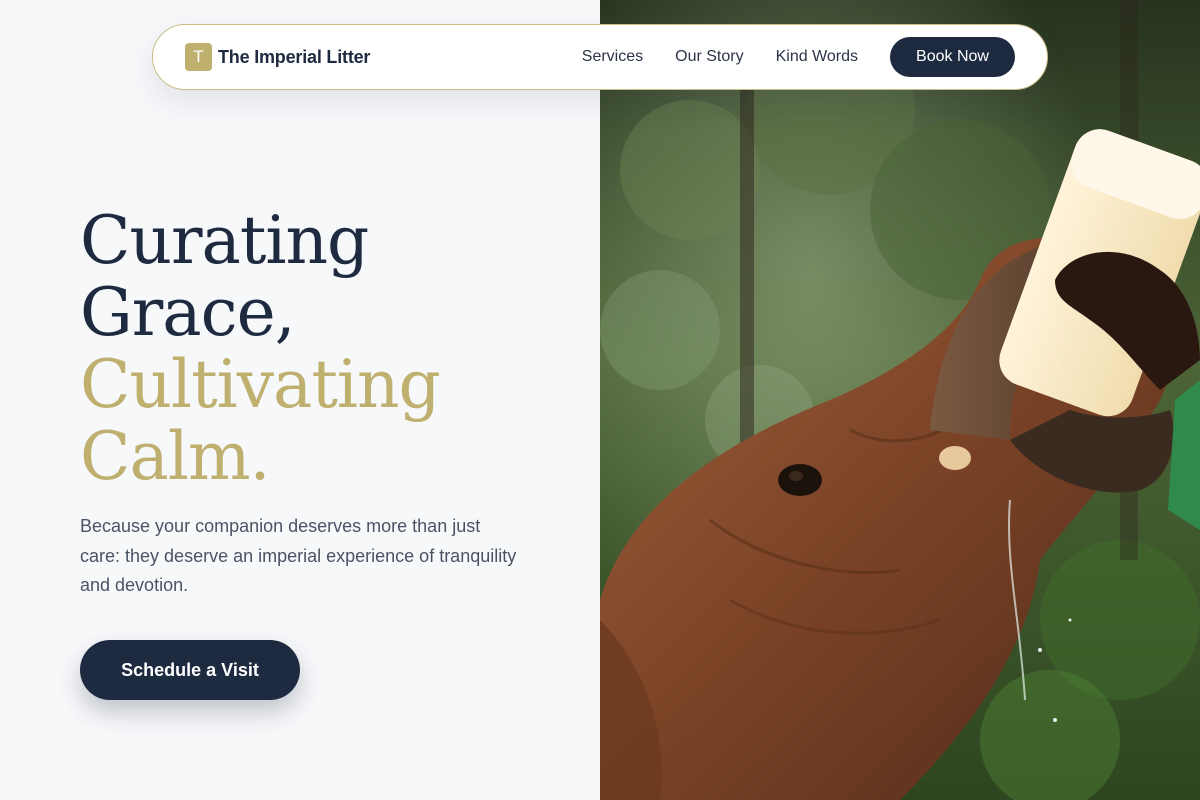 The width and height of the screenshot is (1200, 800). Describe the element at coordinates (190, 670) in the screenshot. I see `schedule-visit-button: Schedule a Visit` at that location.